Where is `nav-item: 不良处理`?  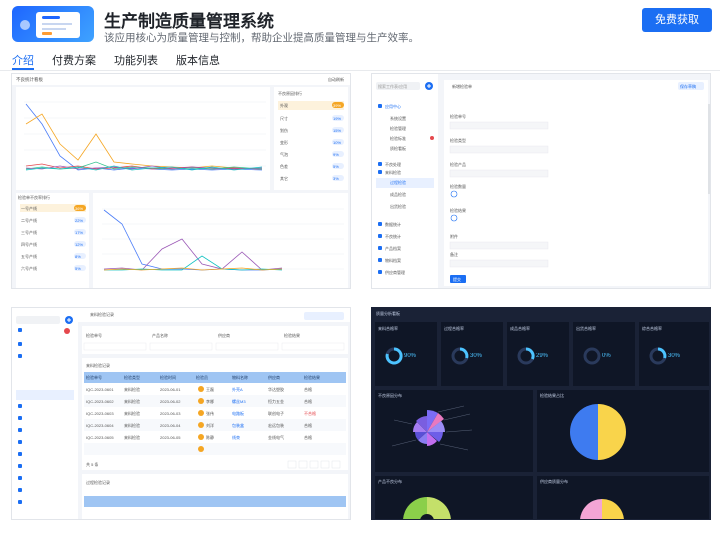 nav-item: 不良处理 is located at coordinates (393, 165).